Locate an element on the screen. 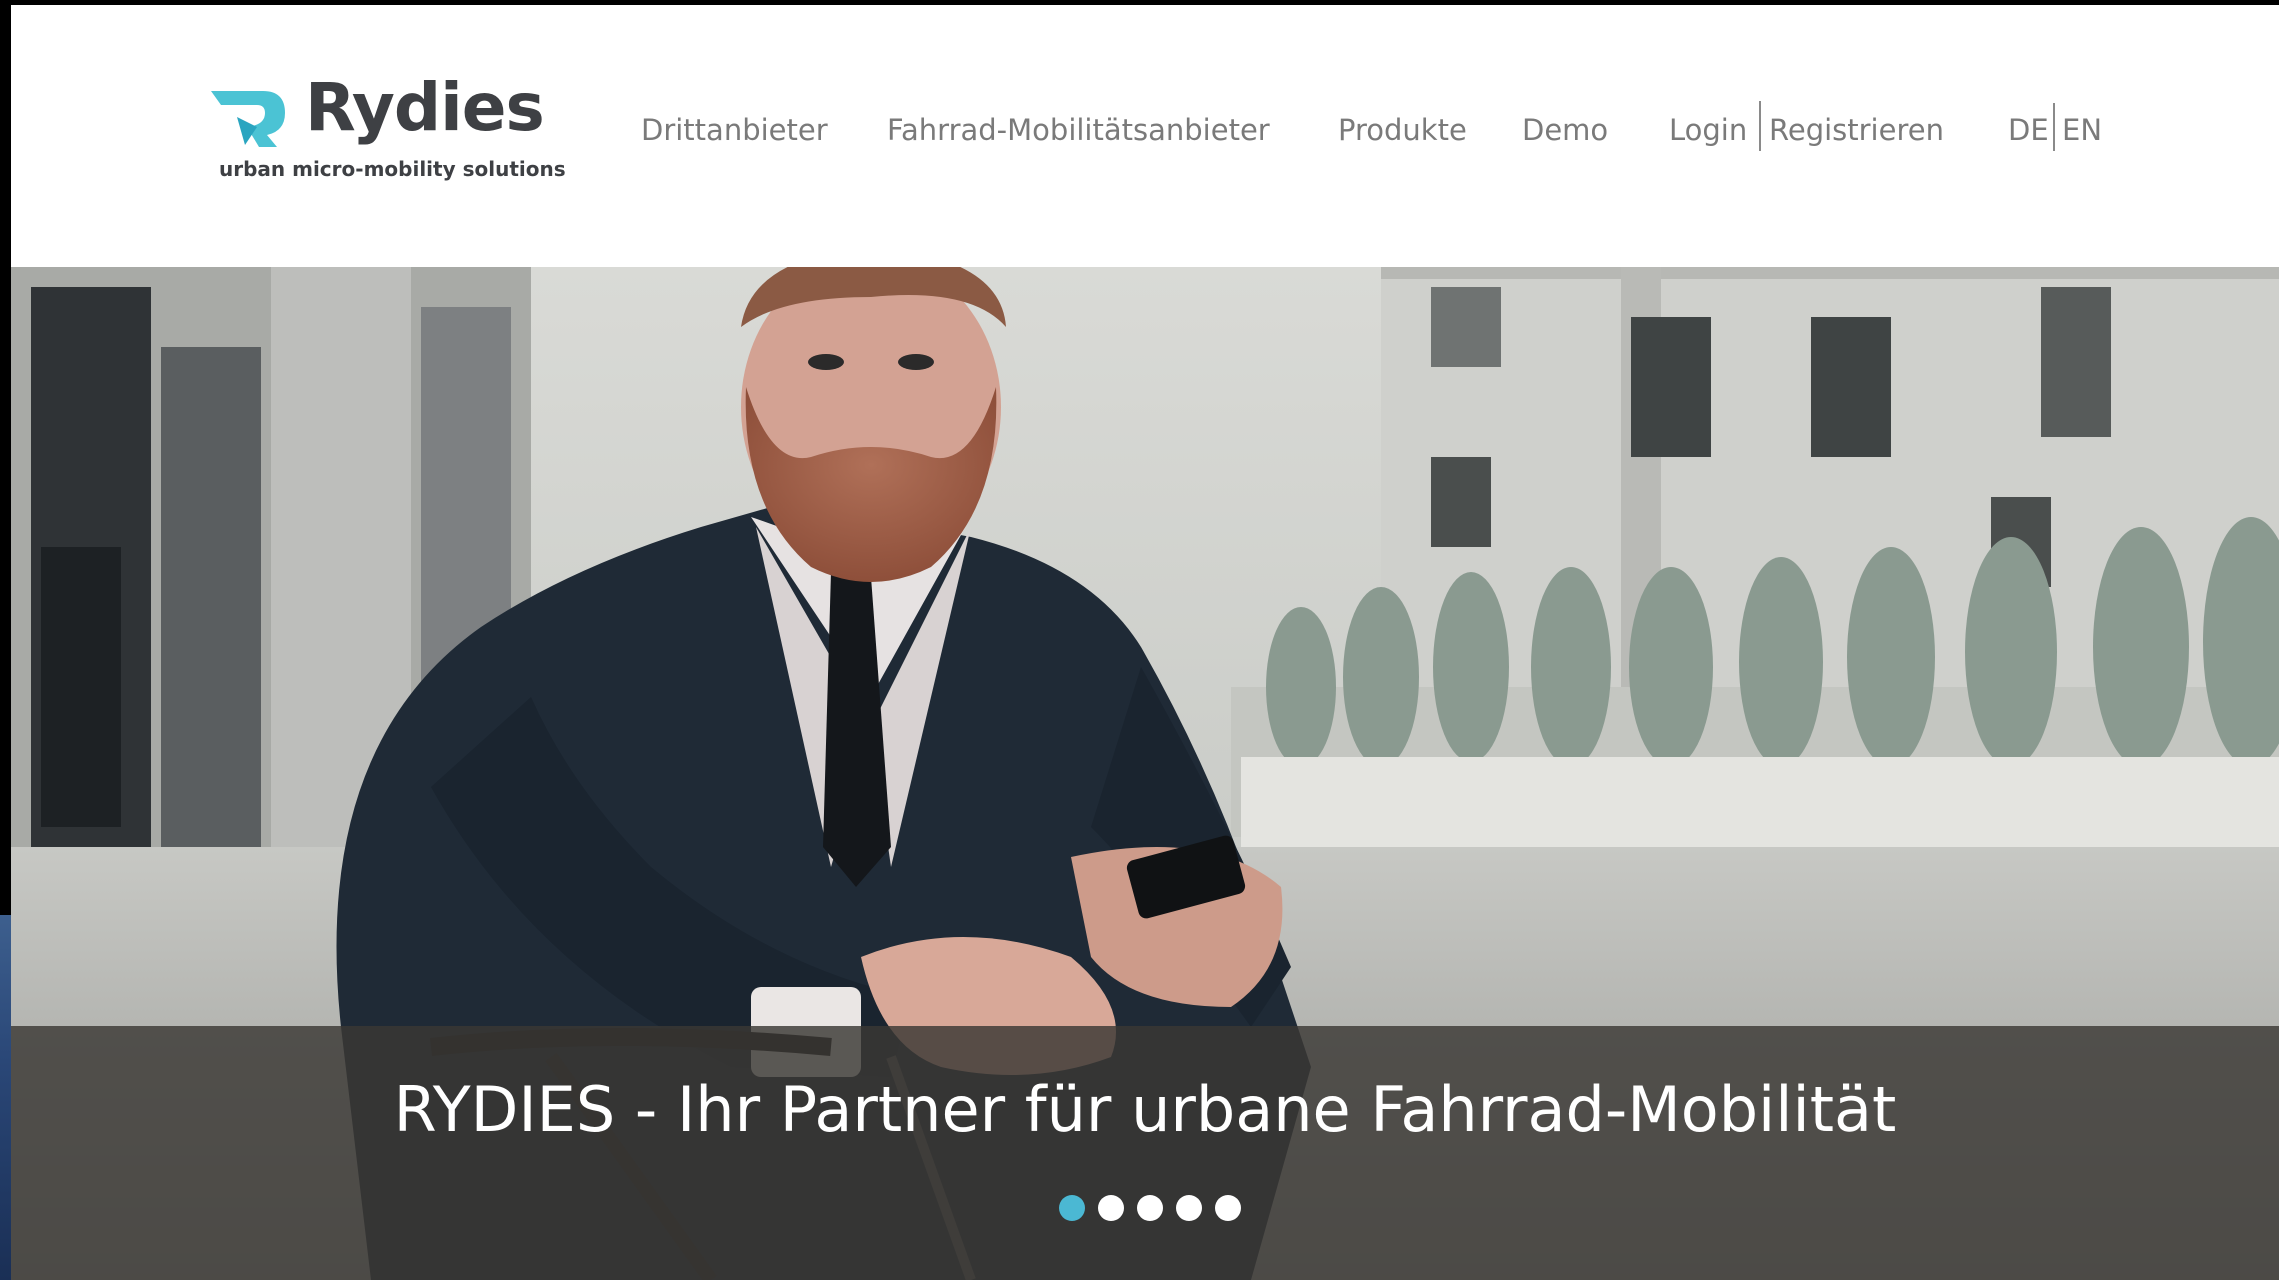 This screenshot has height=1280, width=2279. language-en: EN is located at coordinates (2082, 130).